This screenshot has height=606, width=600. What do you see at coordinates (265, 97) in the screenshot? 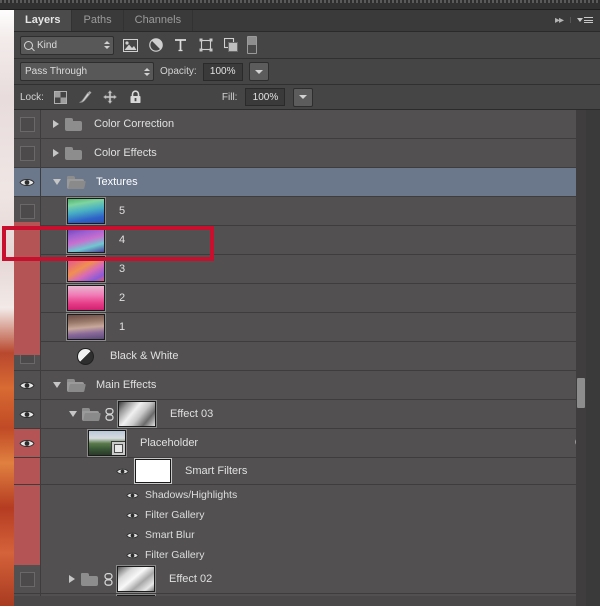
I see `fill-input: 100%` at bounding box center [265, 97].